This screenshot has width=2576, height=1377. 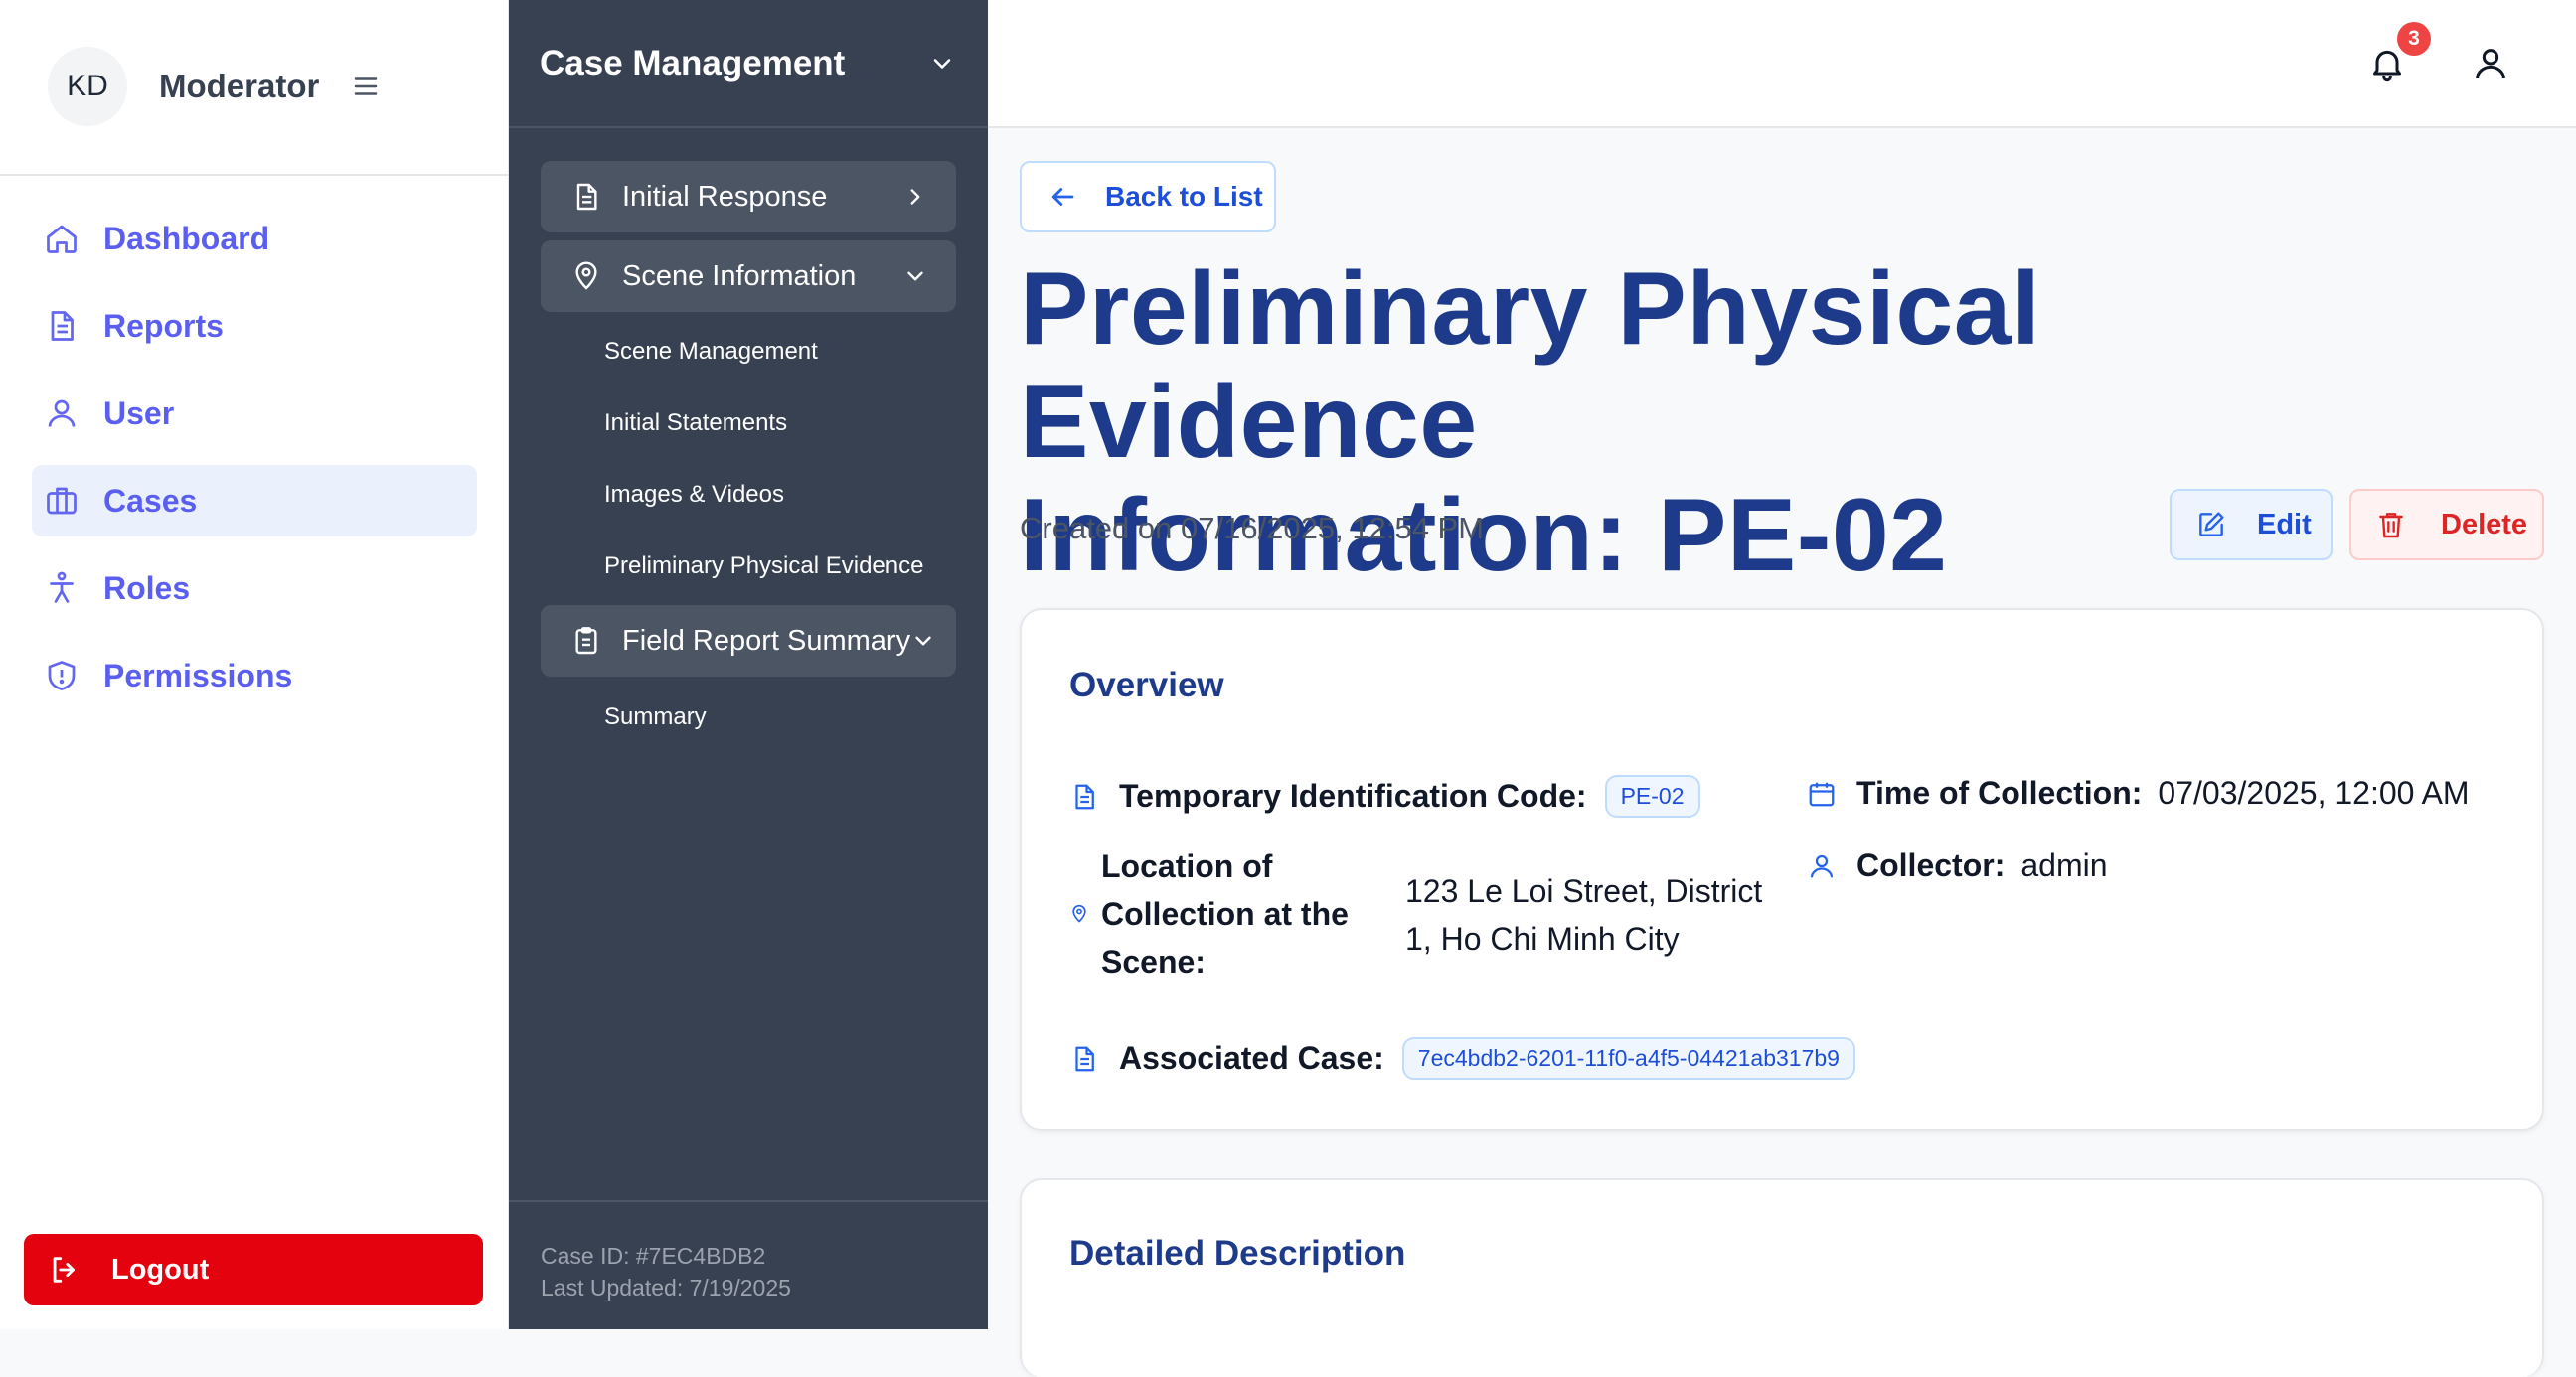 I want to click on overview-title: Overview, so click(x=1146, y=685).